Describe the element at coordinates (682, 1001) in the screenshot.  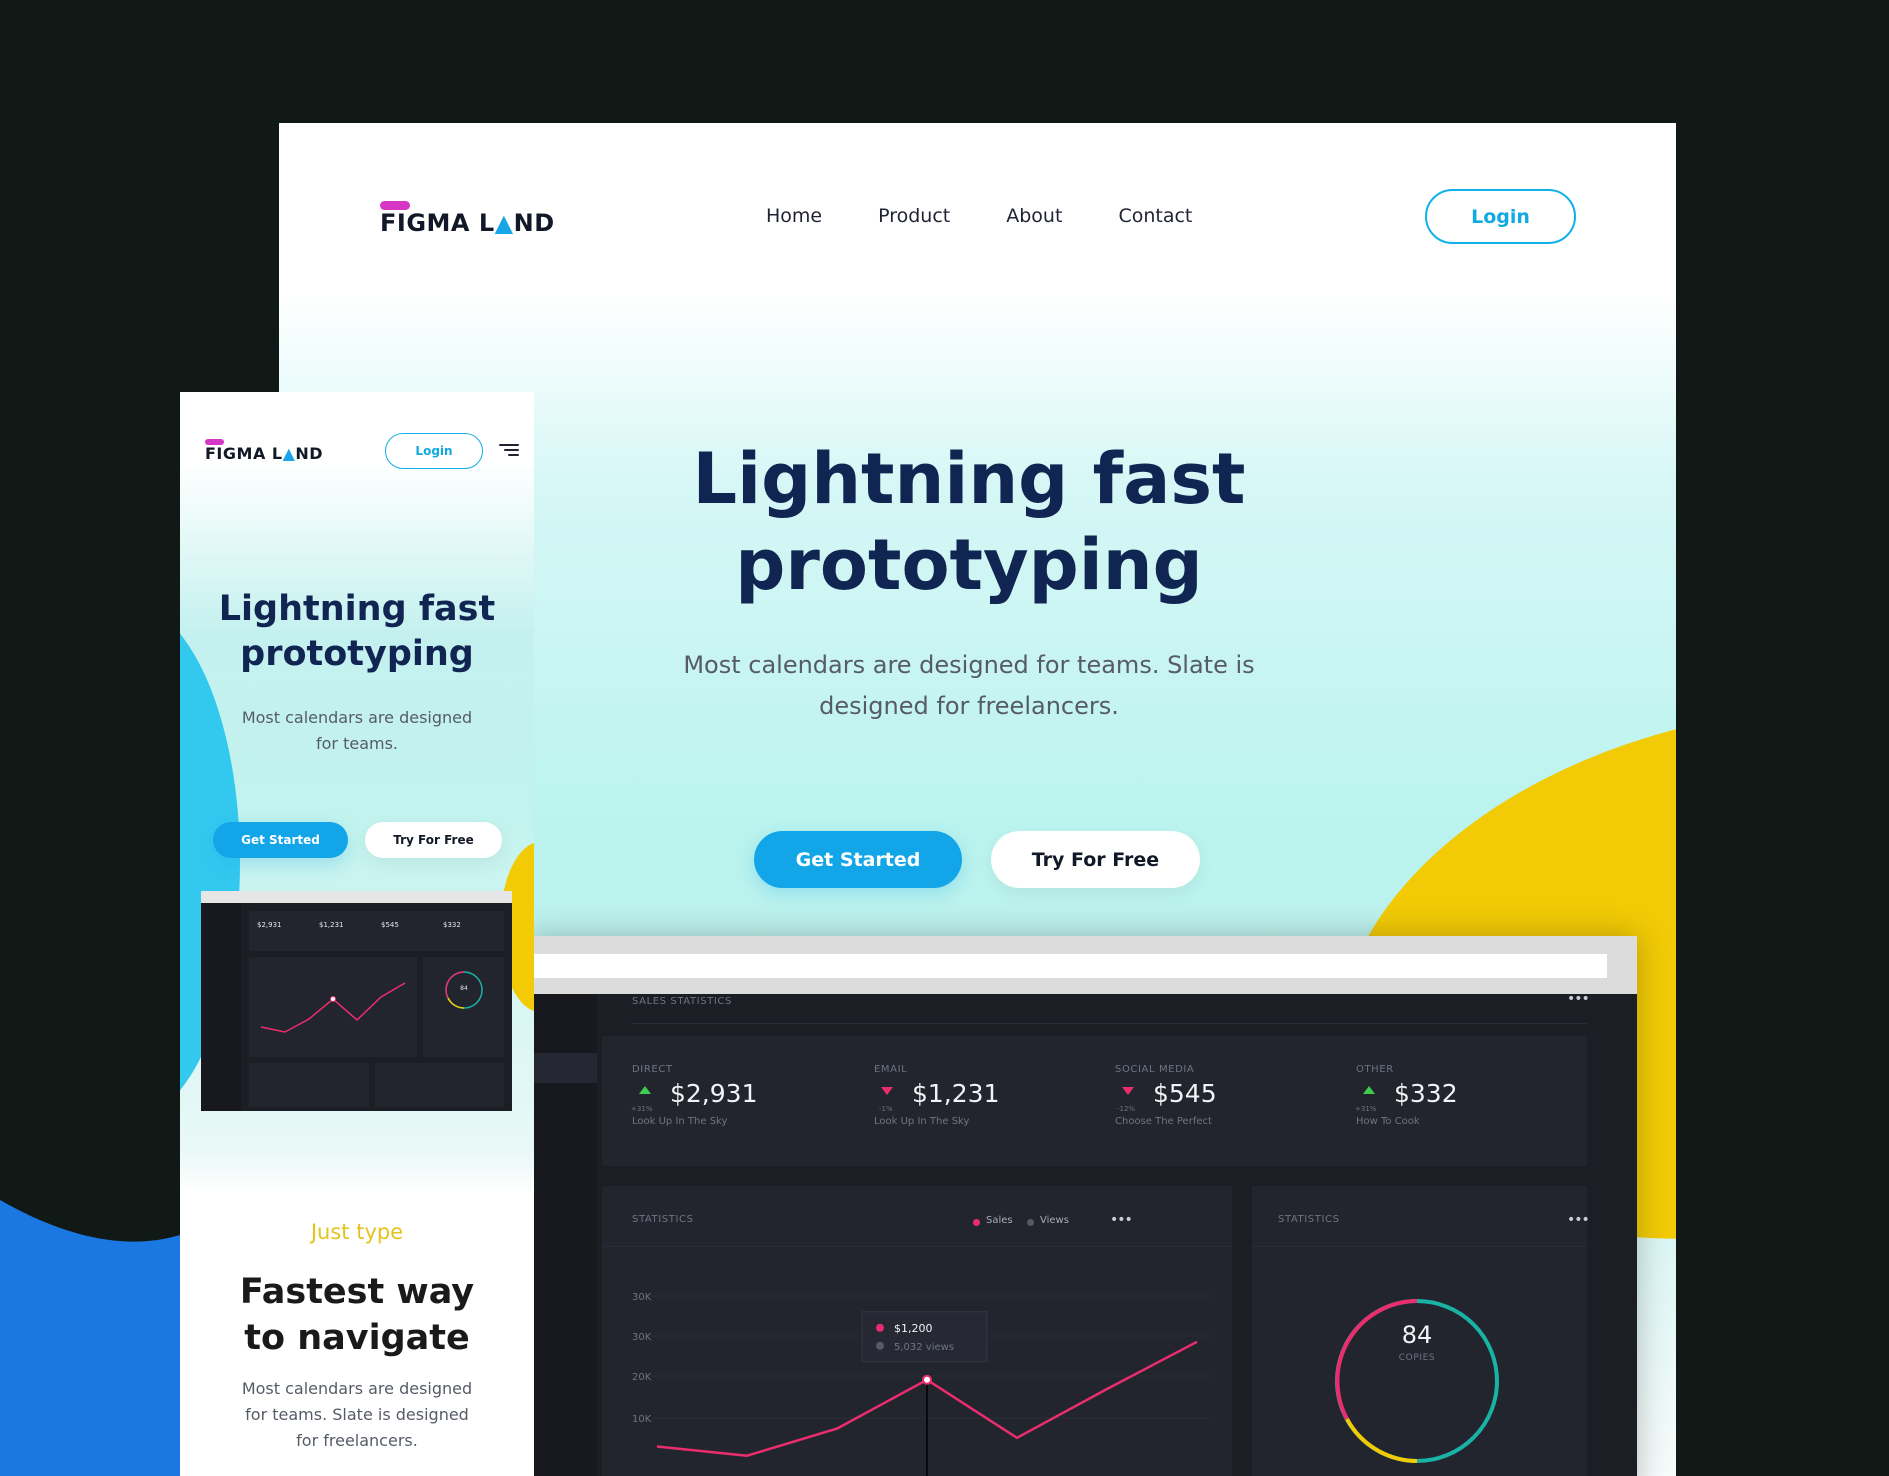
I see `sales-statistics-title: SALES STATISTICS` at that location.